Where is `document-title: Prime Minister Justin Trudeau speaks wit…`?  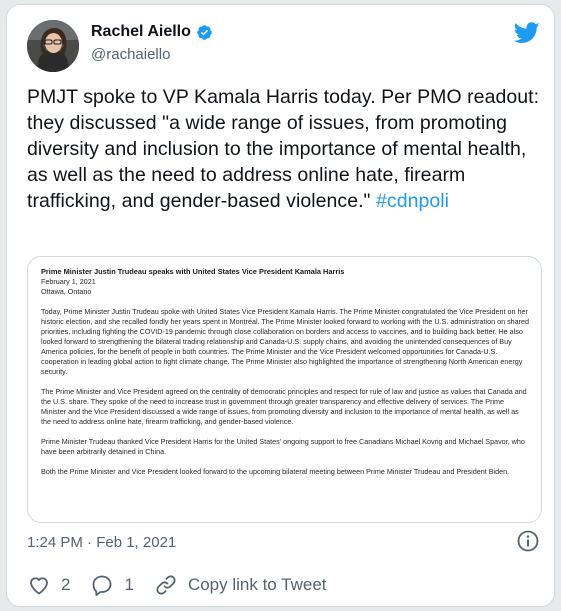 document-title: Prime Minister Justin Trudeau speaks wit… is located at coordinates (193, 271).